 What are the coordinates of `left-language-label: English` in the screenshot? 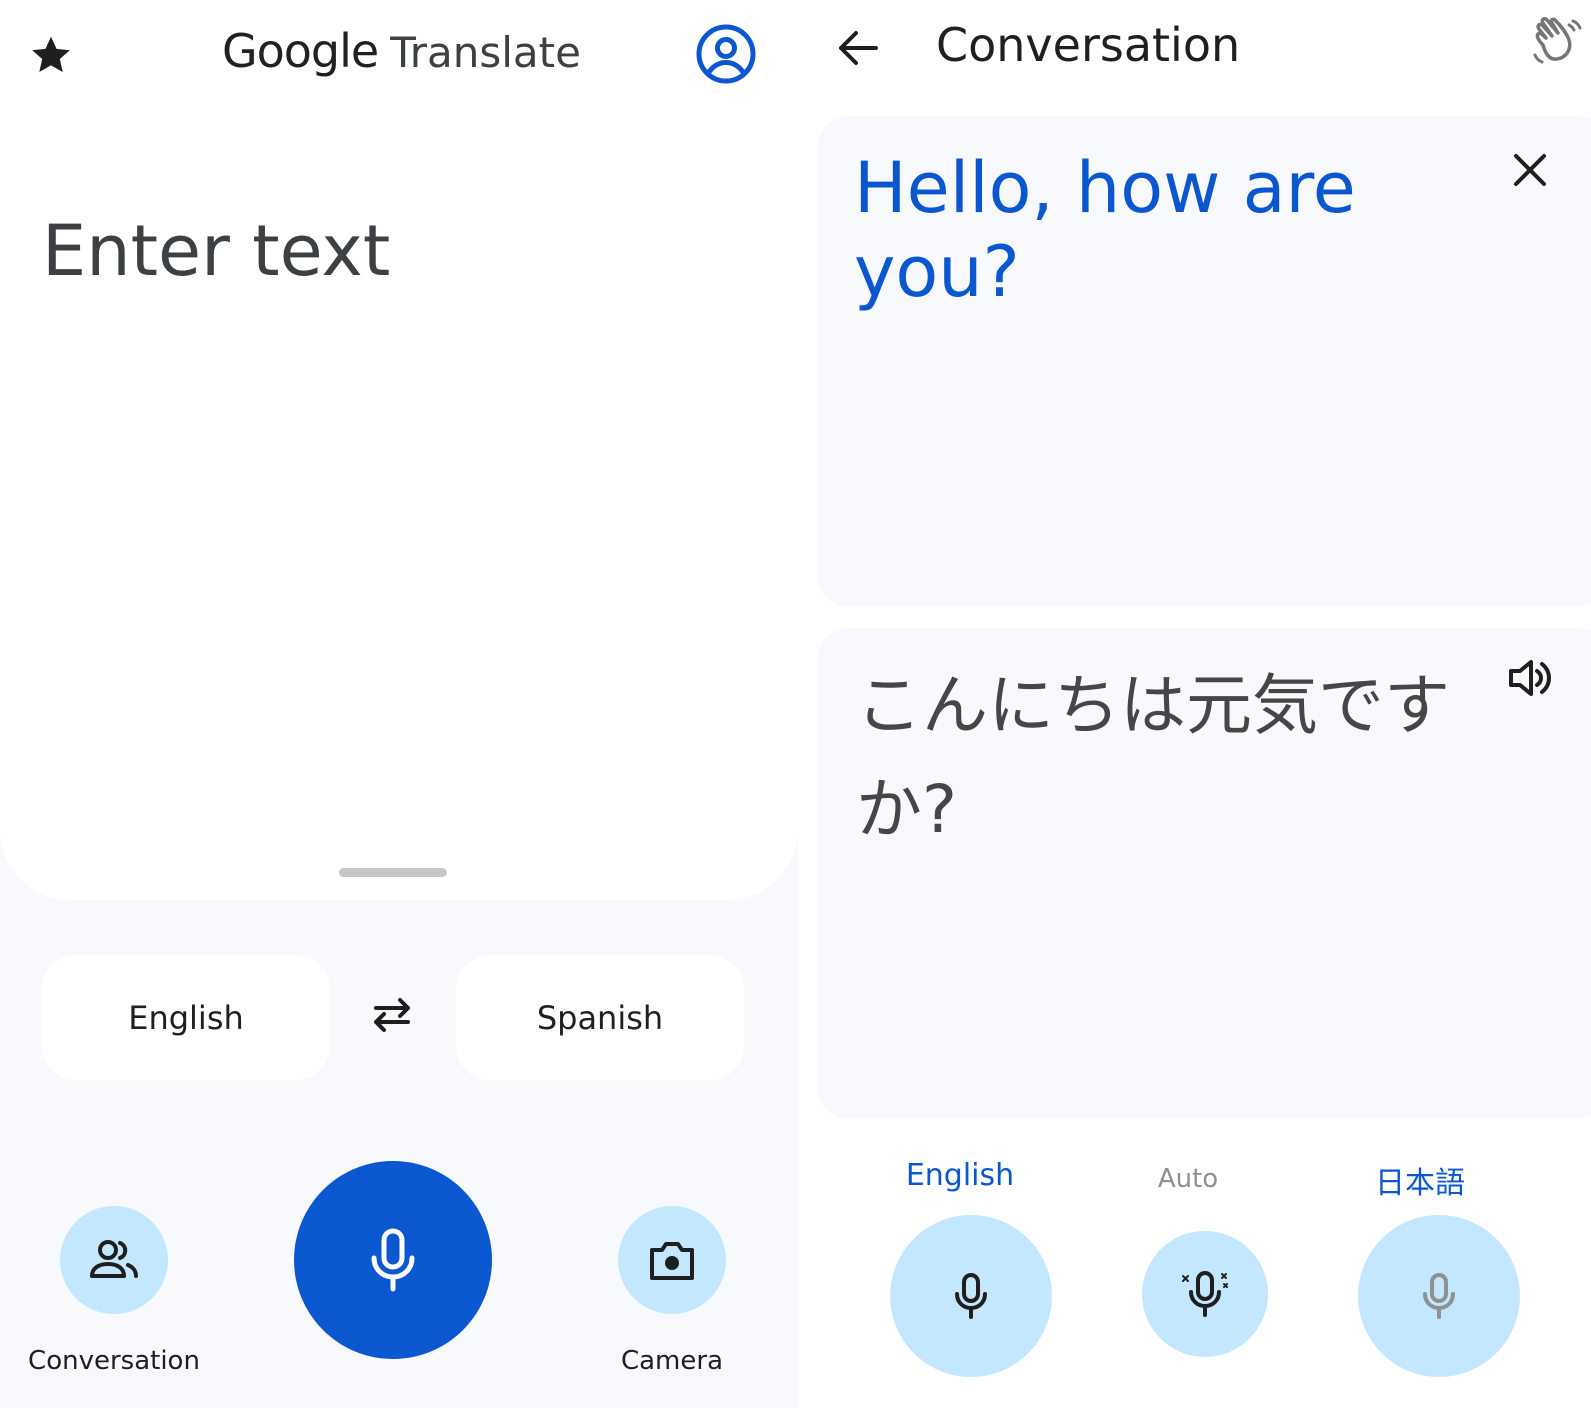 It's located at (960, 1175).